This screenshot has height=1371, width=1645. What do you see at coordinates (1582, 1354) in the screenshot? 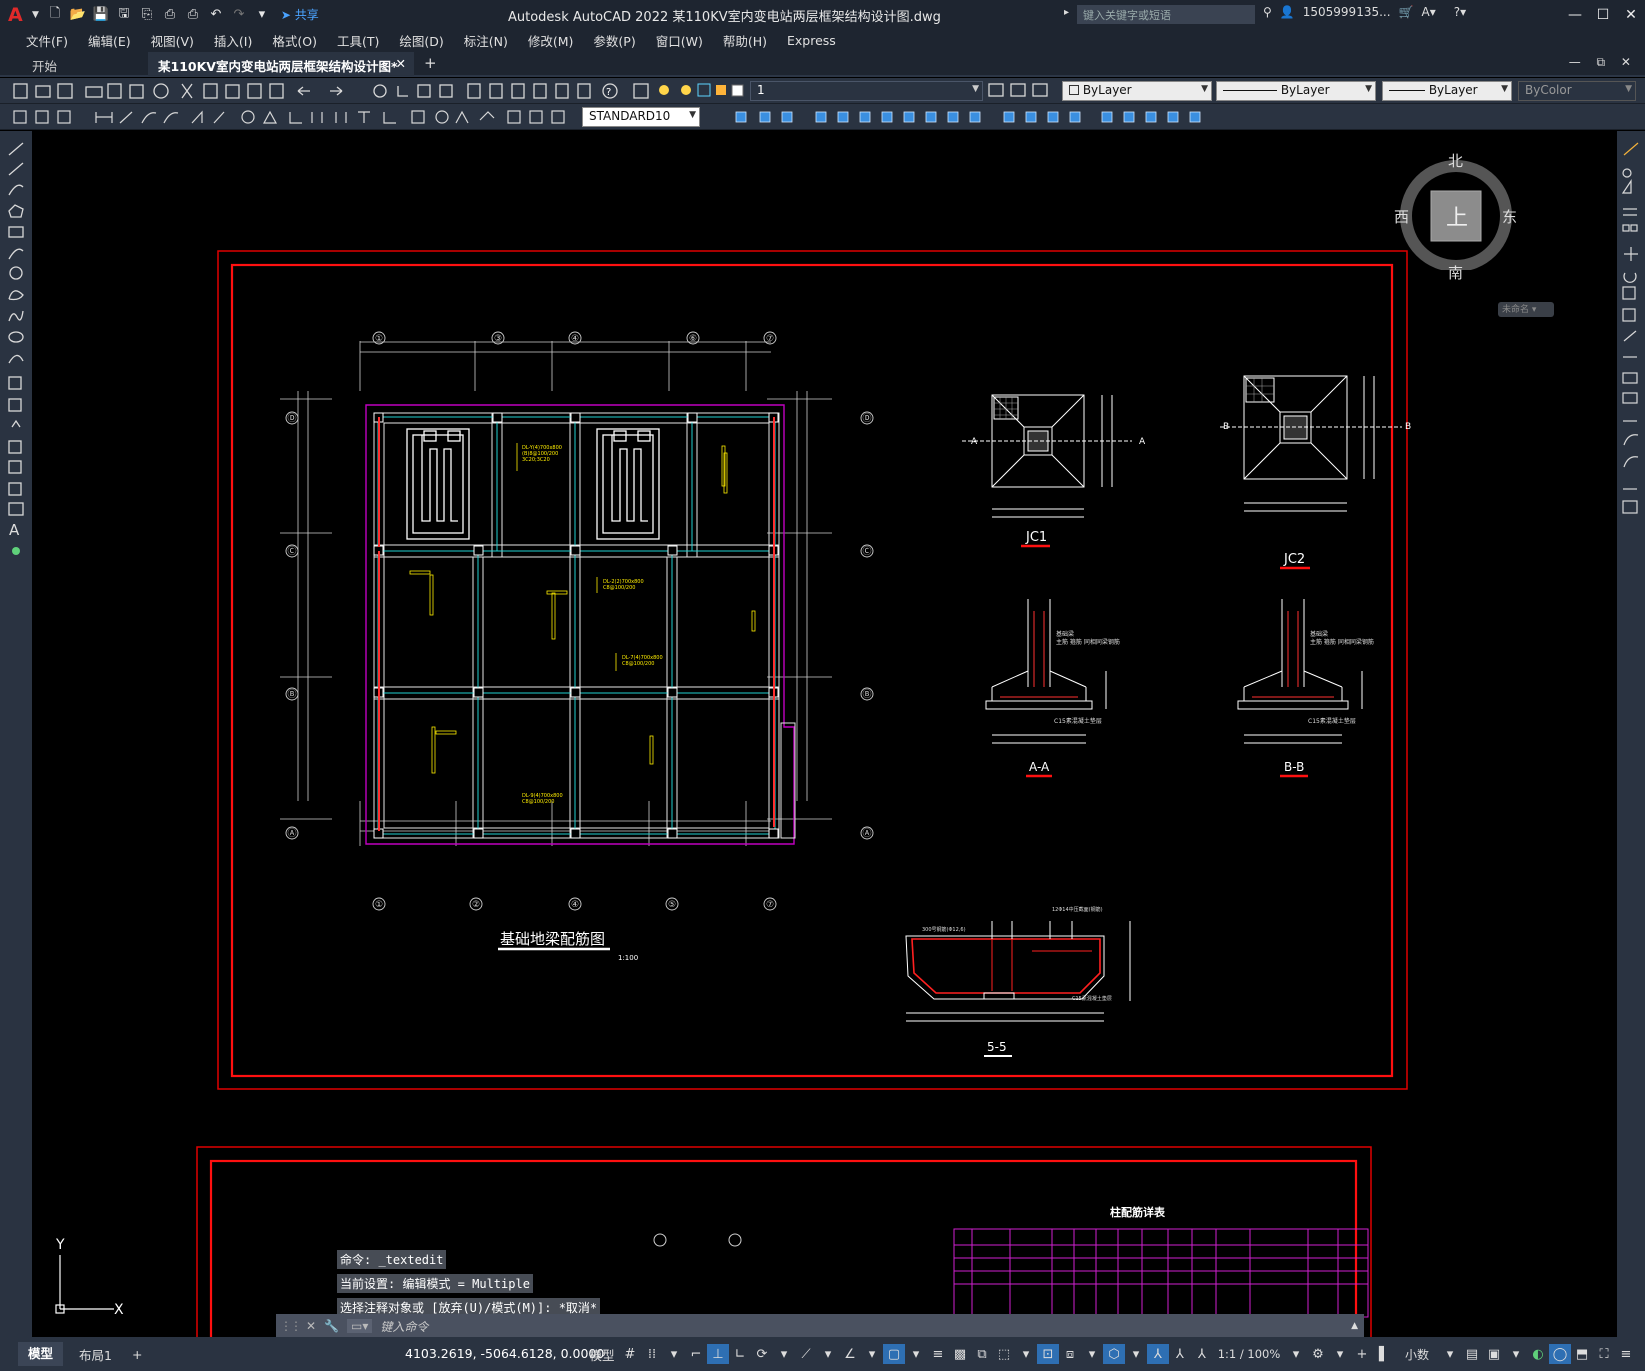
I see `clean-screen-icon: ⬒` at bounding box center [1582, 1354].